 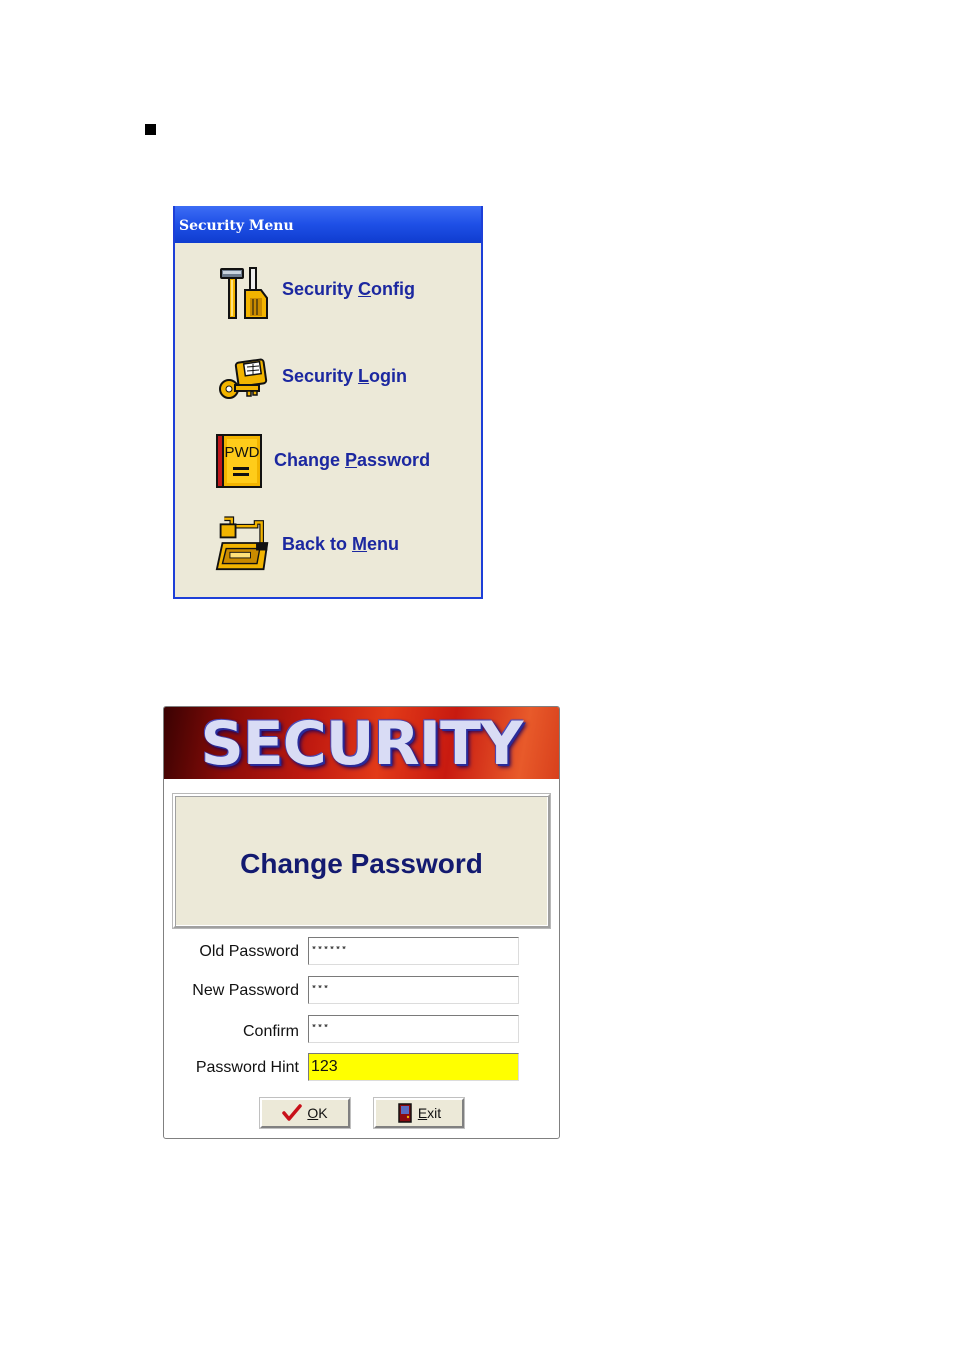 What do you see at coordinates (352, 460) in the screenshot?
I see `menu-item-label: Change Password` at bounding box center [352, 460].